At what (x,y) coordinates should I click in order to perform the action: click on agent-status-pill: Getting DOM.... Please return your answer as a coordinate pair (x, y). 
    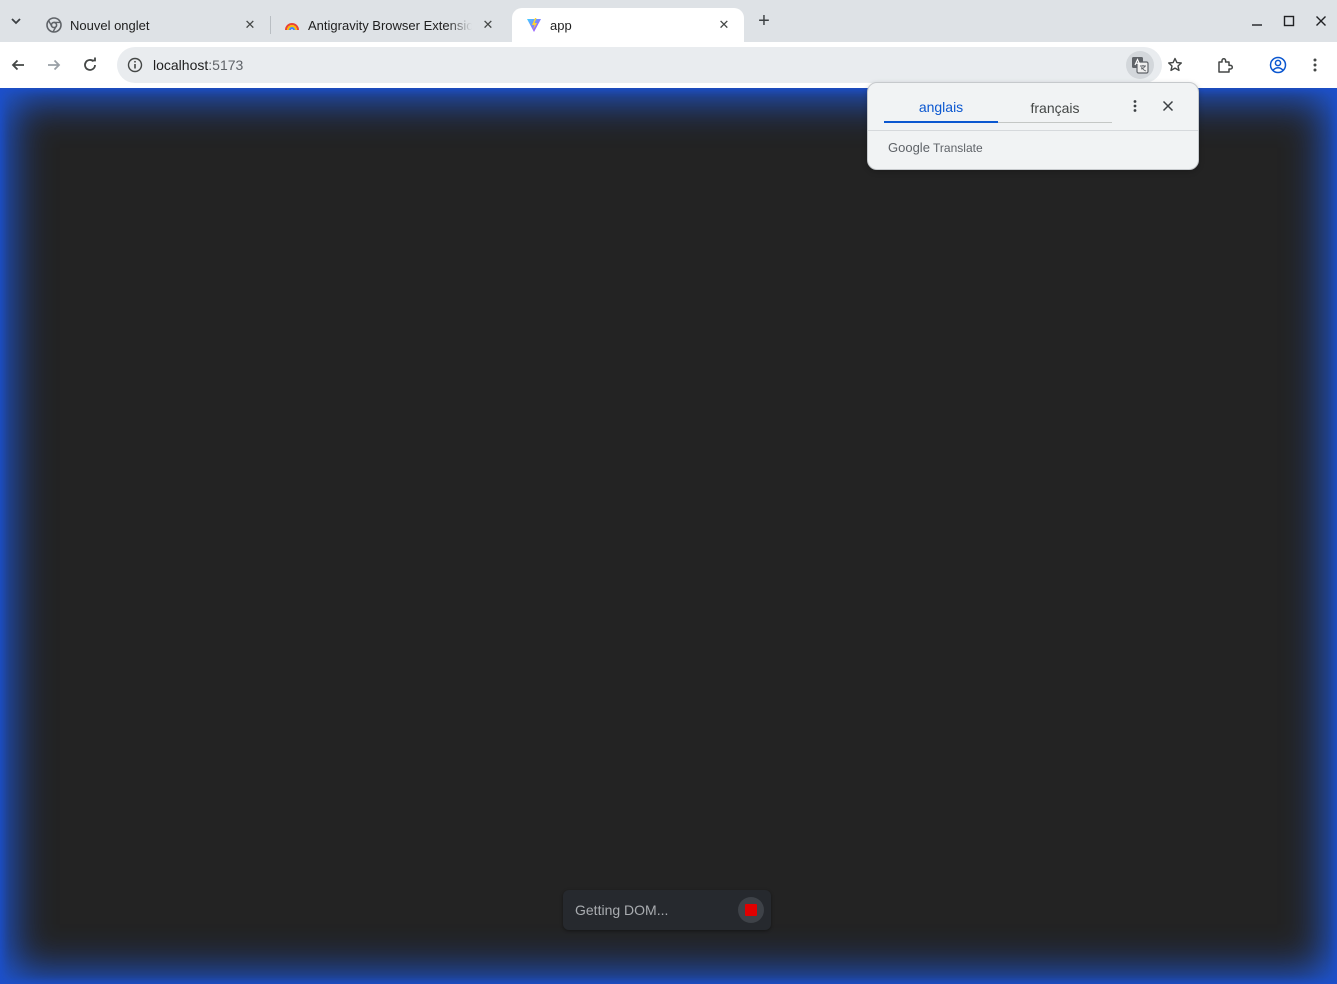
    Looking at the image, I should click on (667, 910).